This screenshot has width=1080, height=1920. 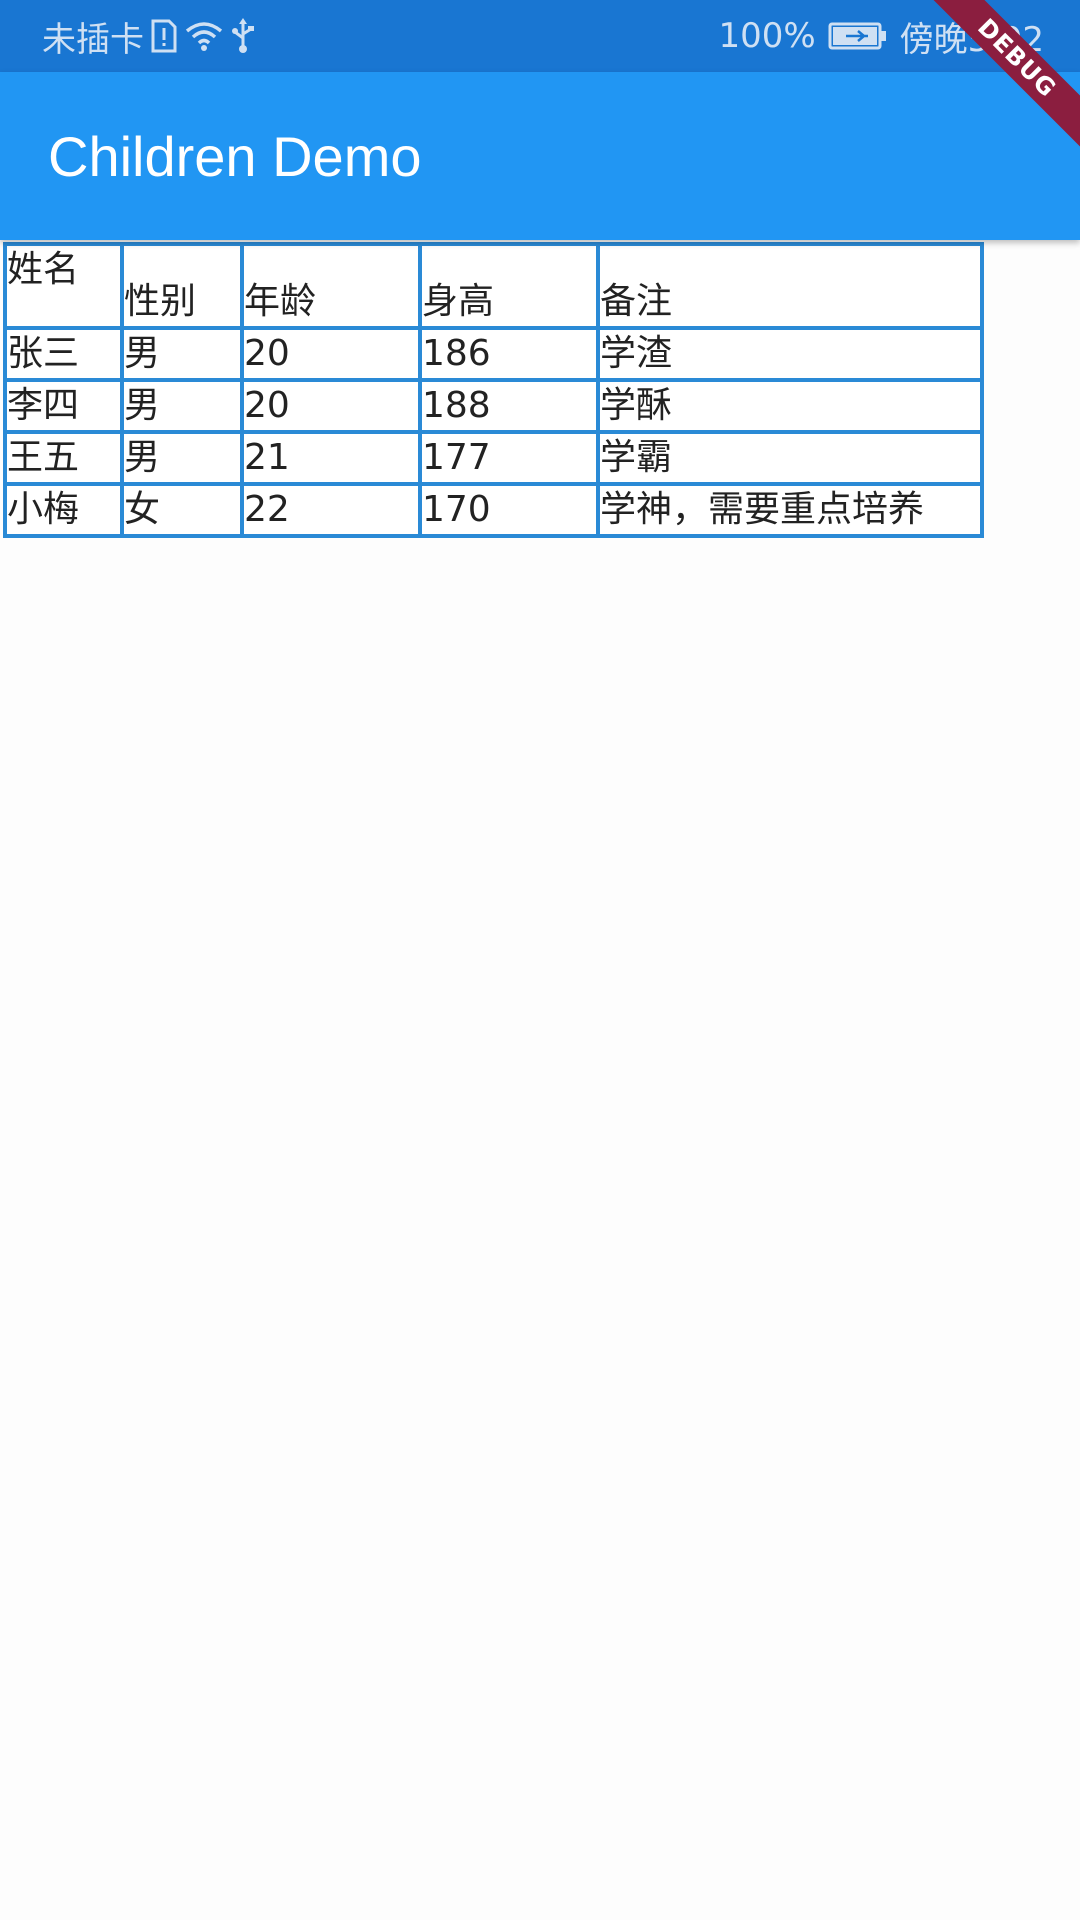 What do you see at coordinates (63, 286) in the screenshot?
I see `header-cell-name: 姓名` at bounding box center [63, 286].